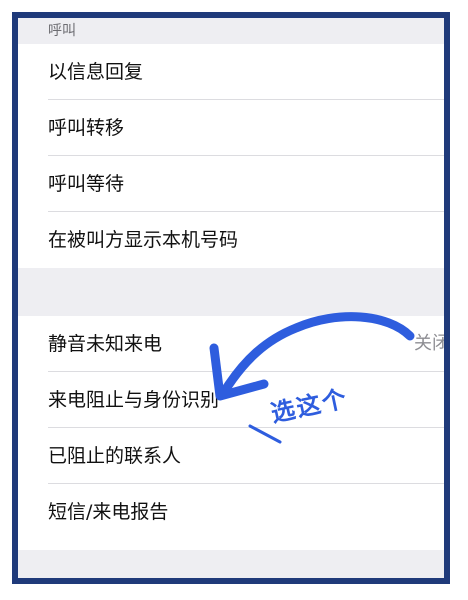 The width and height of the screenshot is (468, 600). What do you see at coordinates (231, 512) in the screenshot?
I see `row-sms-call-reporting: 短信/来电报告` at bounding box center [231, 512].